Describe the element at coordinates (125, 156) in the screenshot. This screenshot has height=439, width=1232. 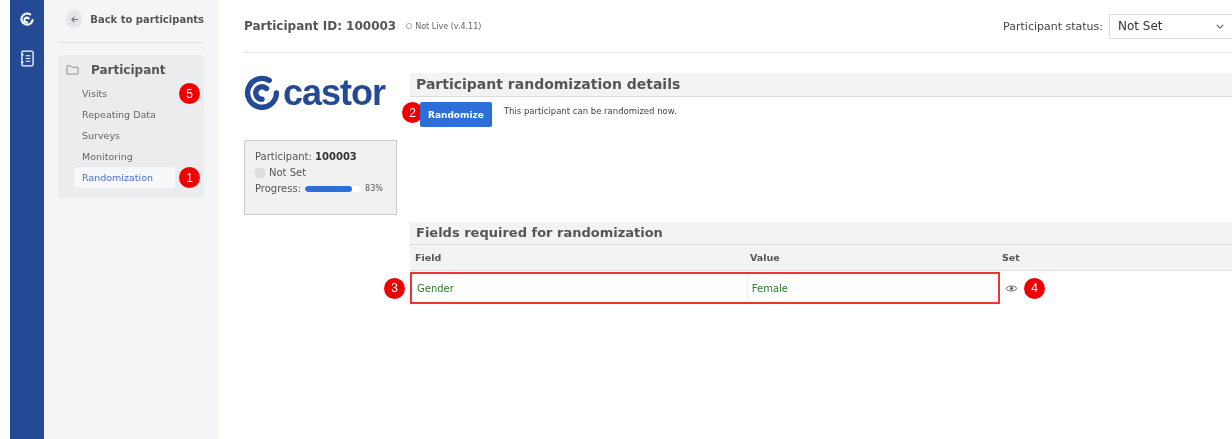
I see `sidebar-item: Monitoring` at that location.